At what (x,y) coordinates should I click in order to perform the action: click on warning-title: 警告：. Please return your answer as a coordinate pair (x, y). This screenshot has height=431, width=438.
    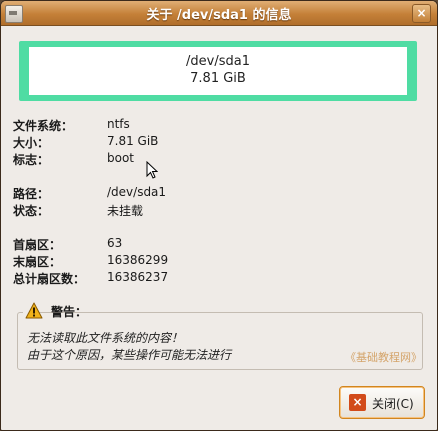
    Looking at the image, I should click on (69, 312).